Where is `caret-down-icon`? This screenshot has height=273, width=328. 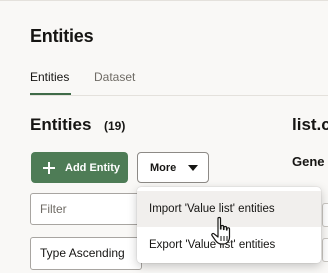
caret-down-icon is located at coordinates (193, 167).